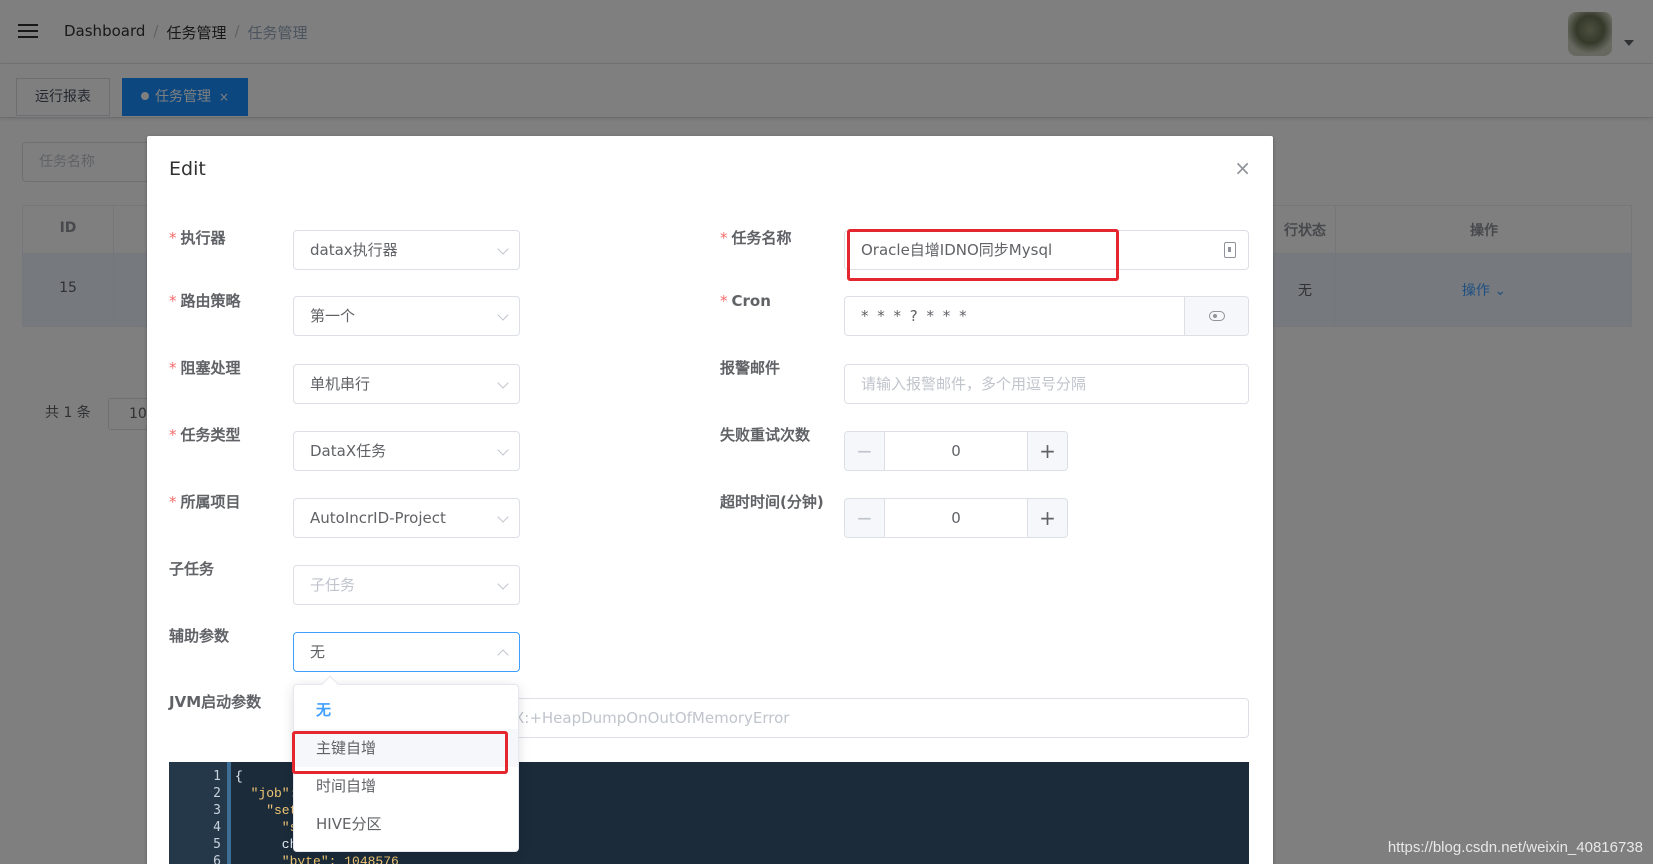  What do you see at coordinates (772, 502) in the screenshot?
I see `label-timeout: 超时时间(分钟)` at bounding box center [772, 502].